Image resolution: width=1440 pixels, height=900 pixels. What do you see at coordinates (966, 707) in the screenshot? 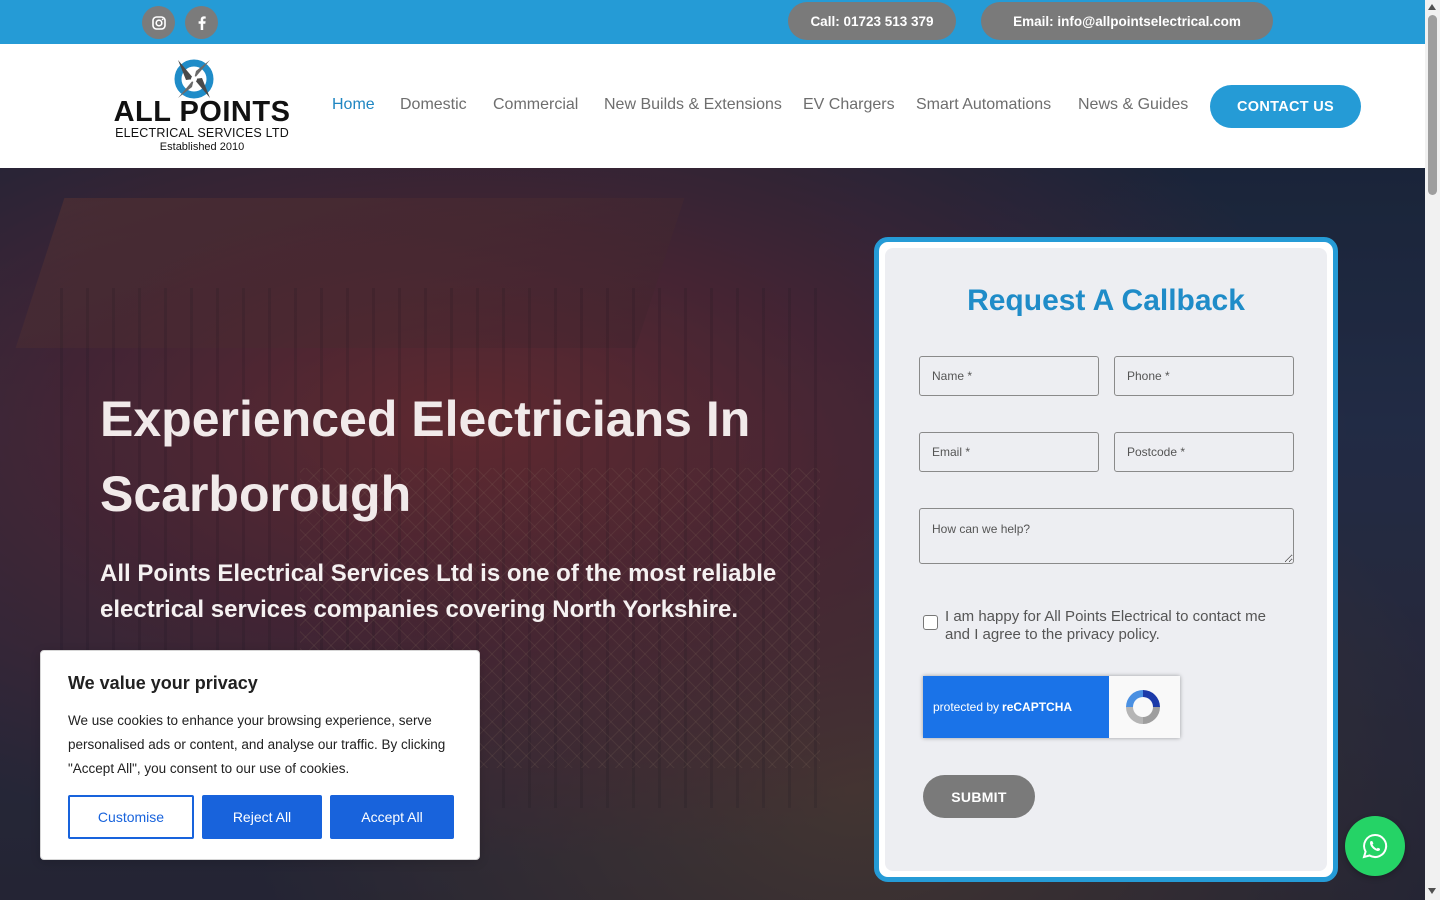
I see `recaptcha-prefix: protected by` at bounding box center [966, 707].